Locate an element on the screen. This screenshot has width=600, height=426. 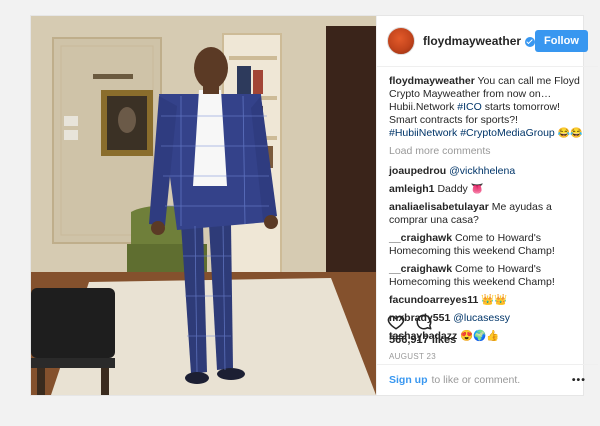
comment-username: joaupedrou is located at coordinates (417, 171).